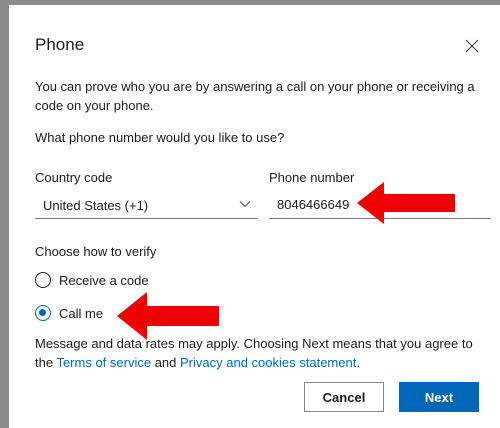 The width and height of the screenshot is (500, 428). What do you see at coordinates (268, 362) in the screenshot?
I see `privacy-statement-link: Privacy and cookies statement` at bounding box center [268, 362].